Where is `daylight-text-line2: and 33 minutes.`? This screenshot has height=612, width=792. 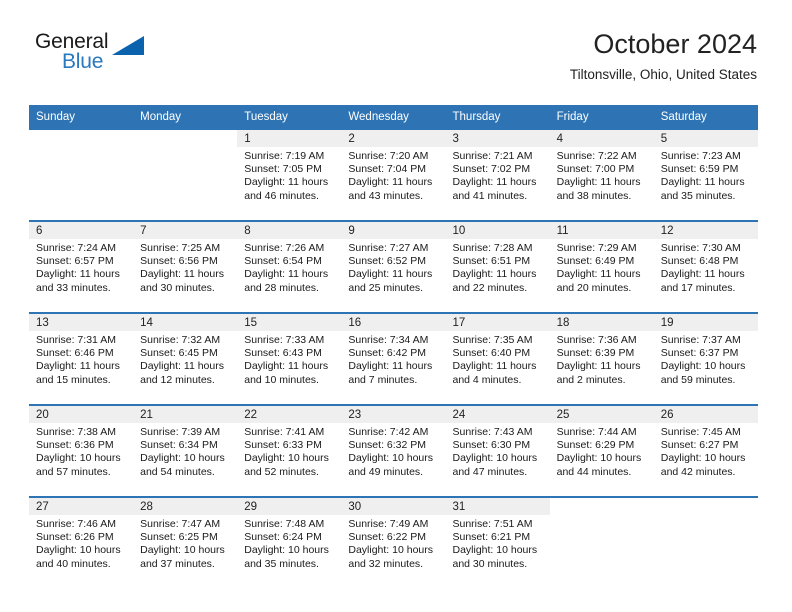 daylight-text-line2: and 33 minutes. is located at coordinates (73, 287).